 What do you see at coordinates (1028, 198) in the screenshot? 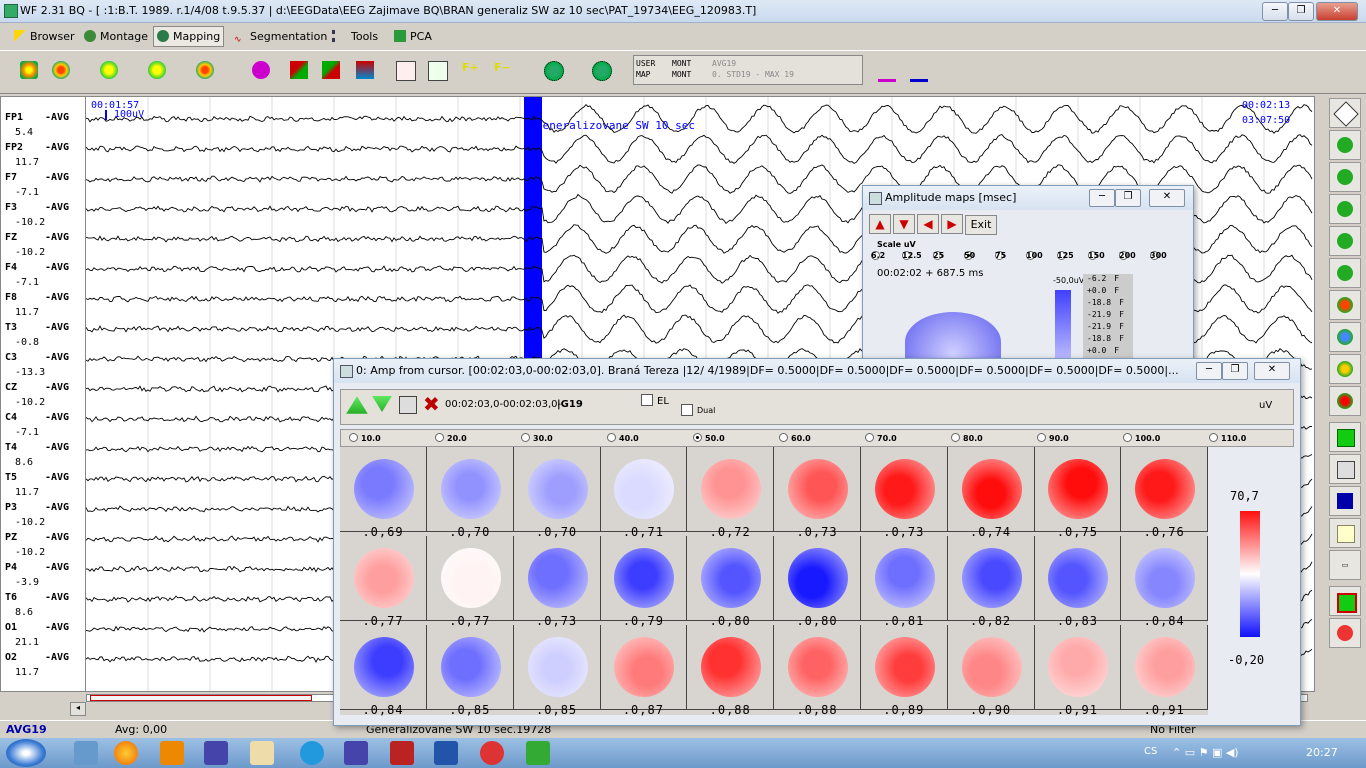
I see `amplitude-maps-titlebar: Amplitude maps [msec] ─ ❐ ✕` at bounding box center [1028, 198].